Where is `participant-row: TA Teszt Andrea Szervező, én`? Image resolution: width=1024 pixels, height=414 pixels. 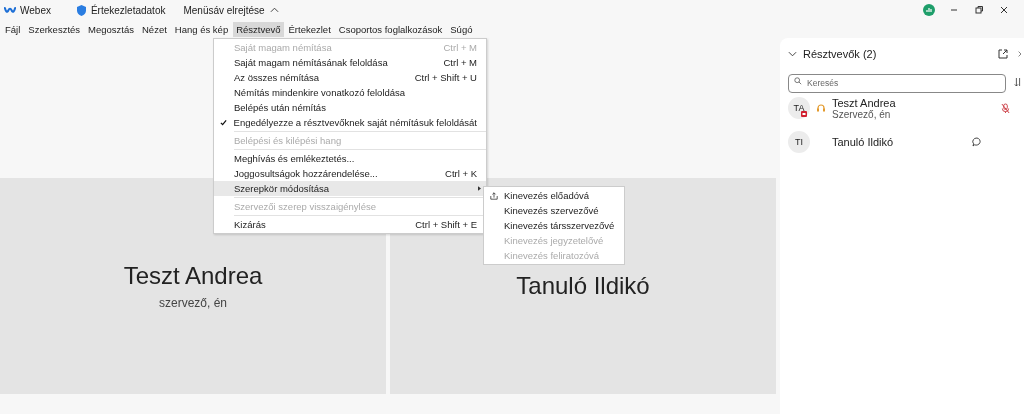 participant-row: TA Teszt Andrea Szervező, én is located at coordinates (906, 108).